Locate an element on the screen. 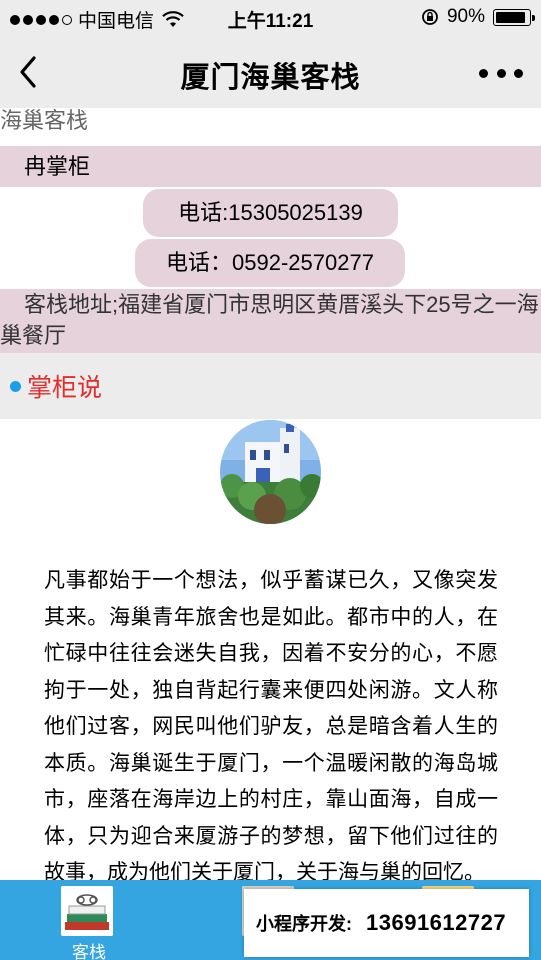 The height and width of the screenshot is (960, 541). section-title: 掌柜说 is located at coordinates (65, 388).